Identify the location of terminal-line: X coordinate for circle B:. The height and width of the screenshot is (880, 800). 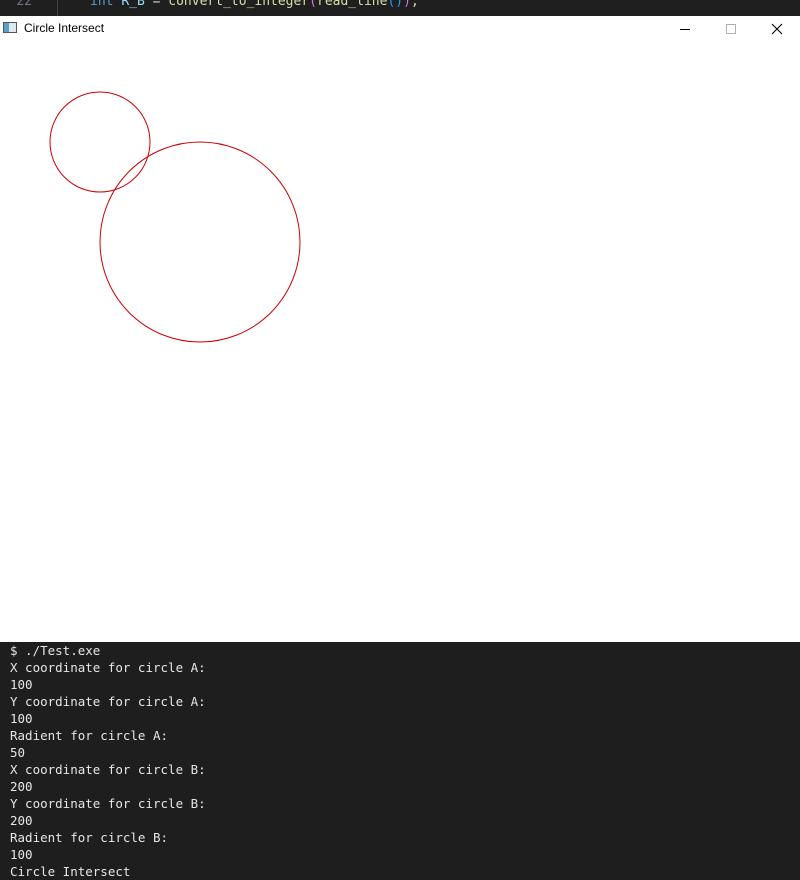
(108, 769).